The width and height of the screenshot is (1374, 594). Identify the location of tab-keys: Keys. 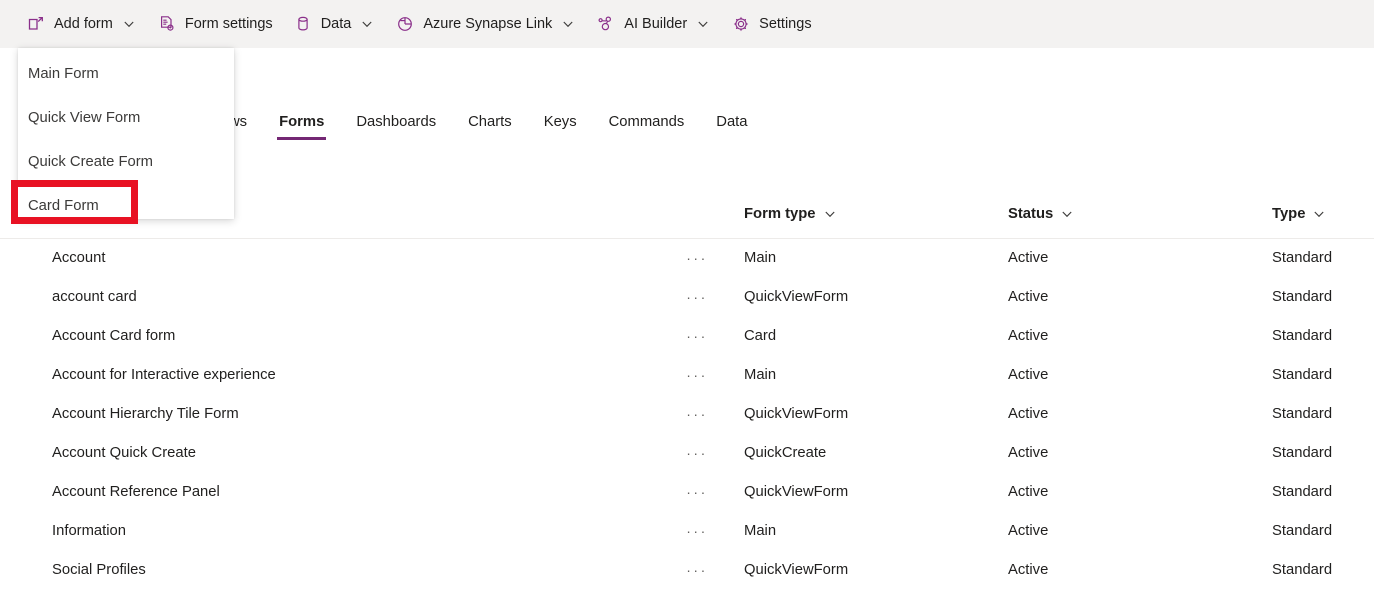
(560, 122).